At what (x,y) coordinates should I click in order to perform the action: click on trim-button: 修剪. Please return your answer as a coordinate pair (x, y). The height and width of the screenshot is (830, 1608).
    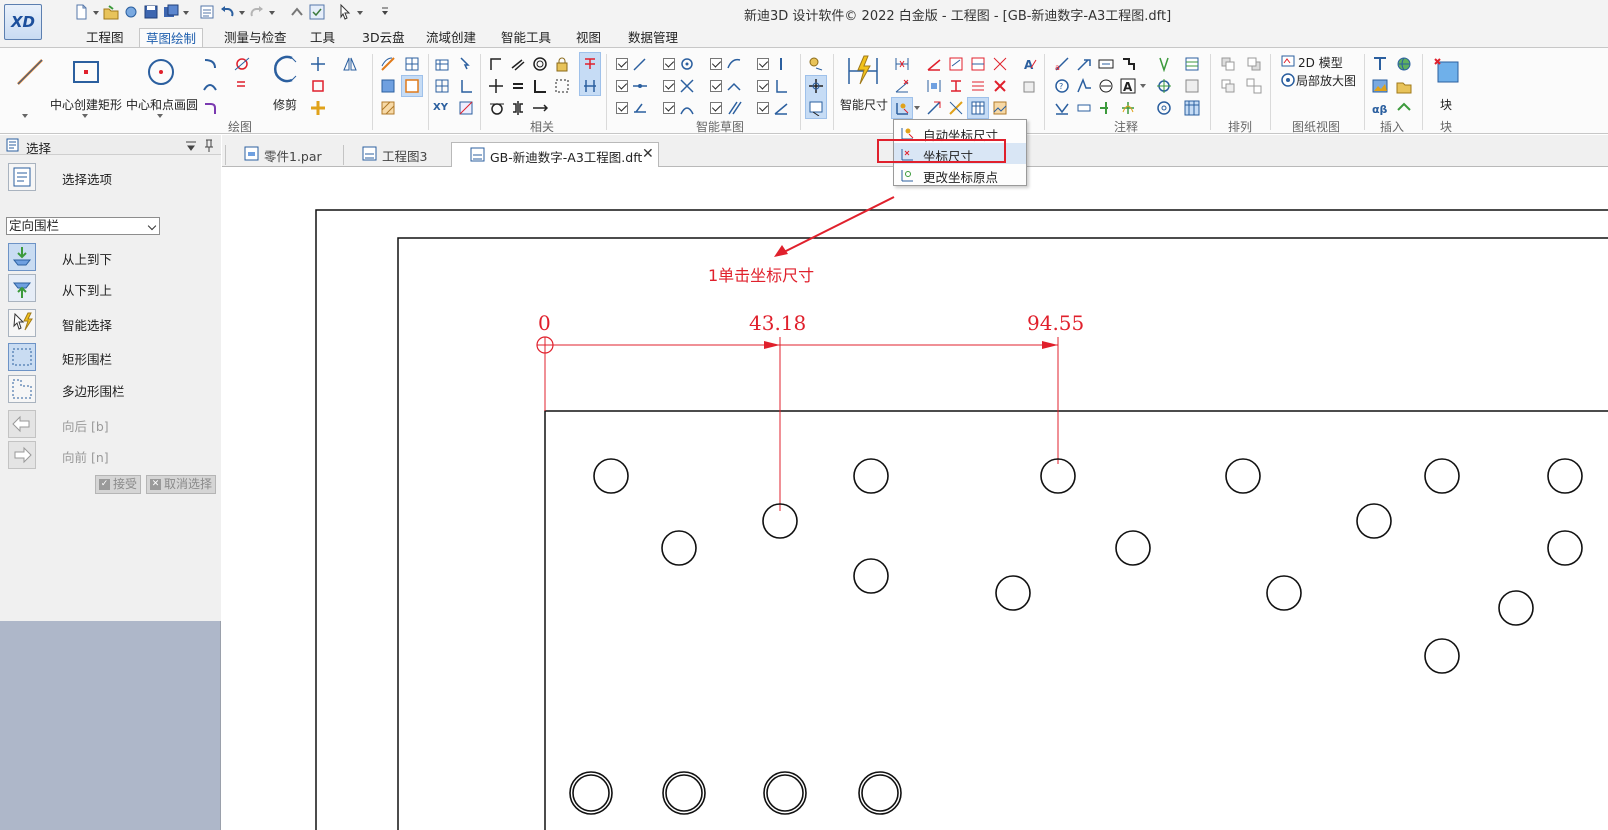
    Looking at the image, I should click on (285, 104).